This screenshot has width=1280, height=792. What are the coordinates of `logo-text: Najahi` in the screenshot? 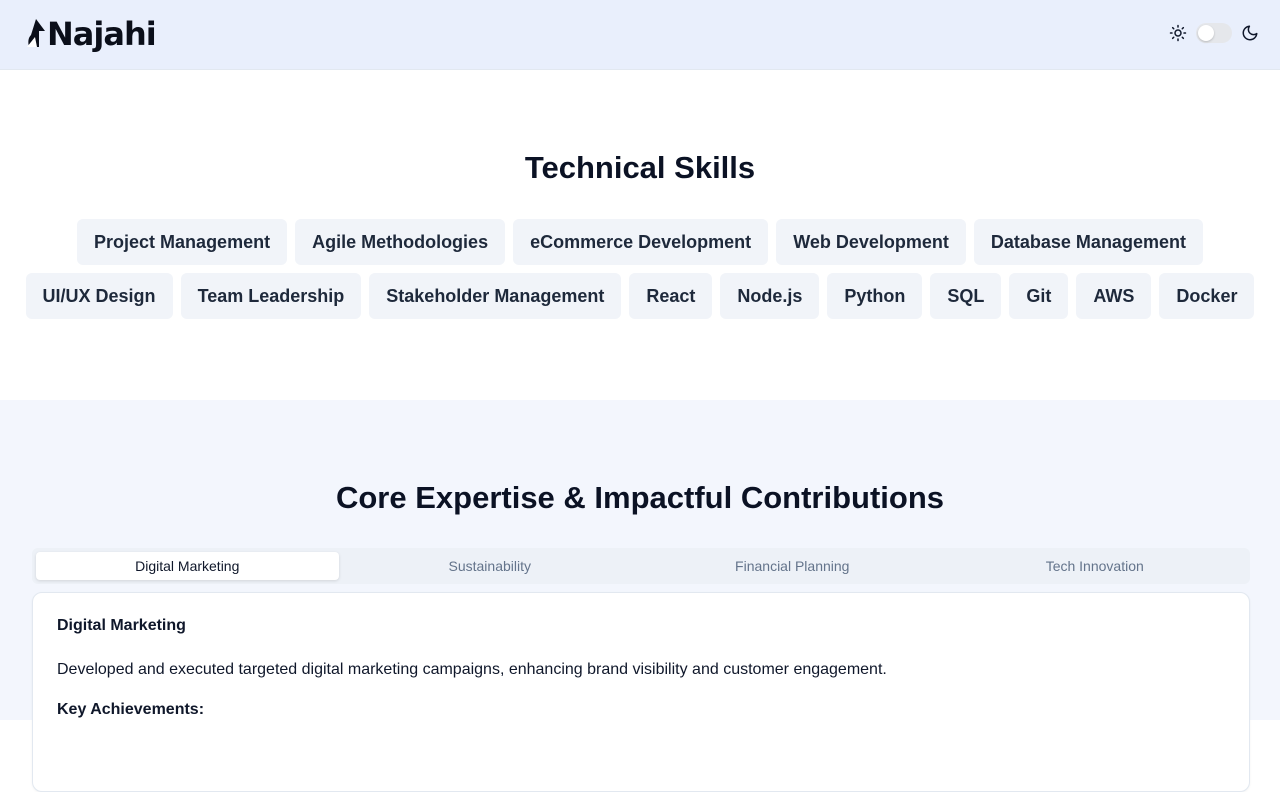 It's located at (102, 34).